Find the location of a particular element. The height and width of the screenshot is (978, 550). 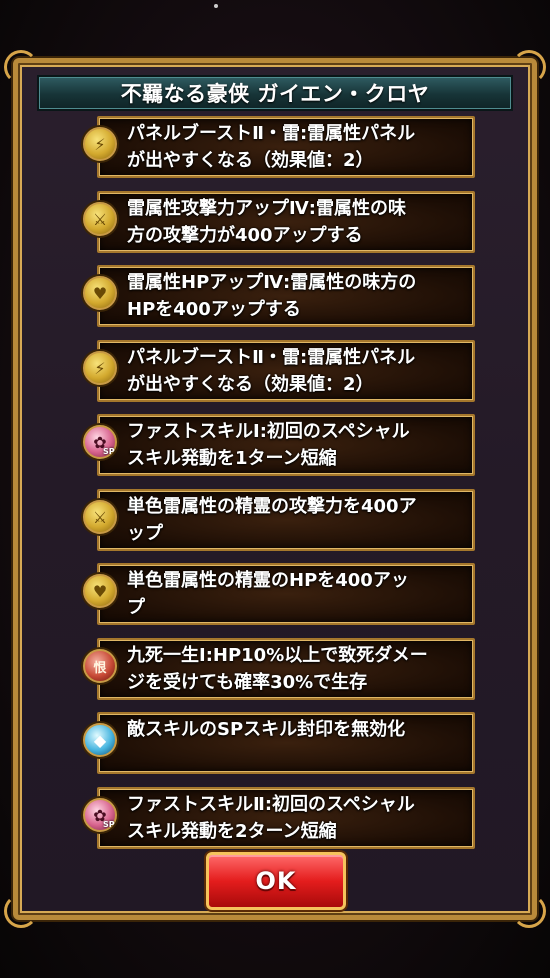

skill-panel: 単色雷属性の精霊の攻撃力を400ア ップ is located at coordinates (286, 520).